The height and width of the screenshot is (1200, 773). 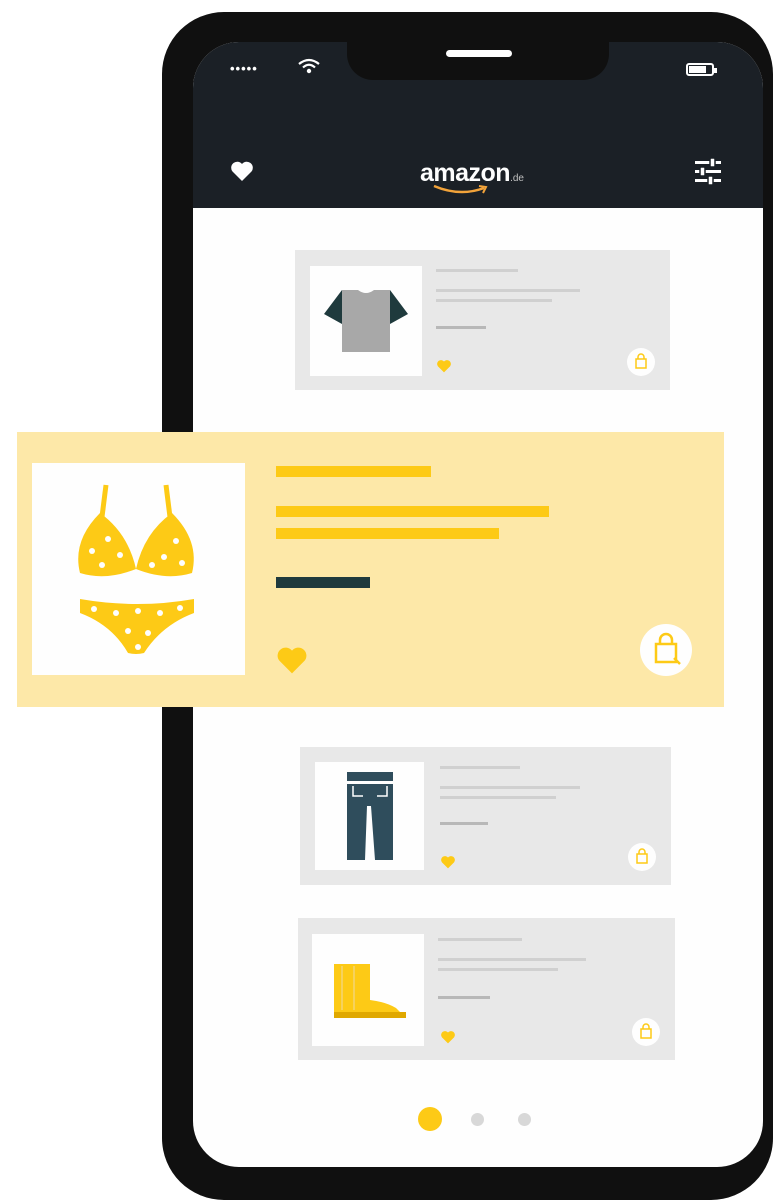 I want to click on logo-tld: .de, so click(x=517, y=178).